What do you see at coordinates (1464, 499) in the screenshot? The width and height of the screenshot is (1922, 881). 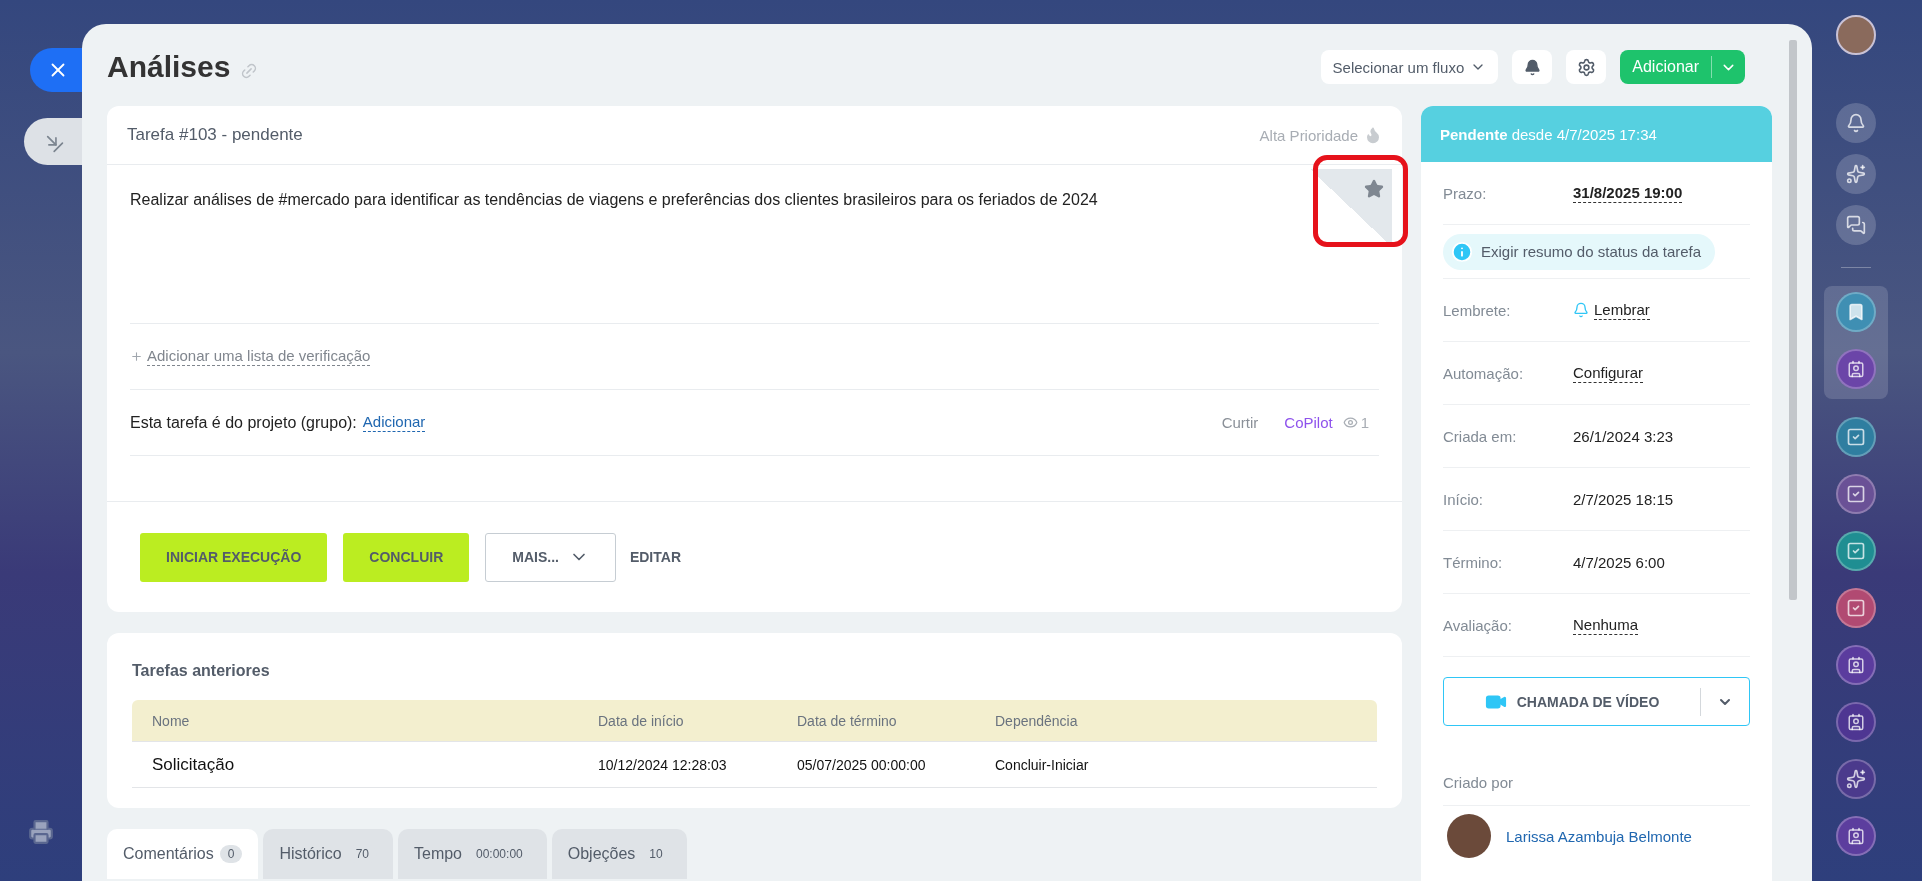 I see `field-label: Início:` at bounding box center [1464, 499].